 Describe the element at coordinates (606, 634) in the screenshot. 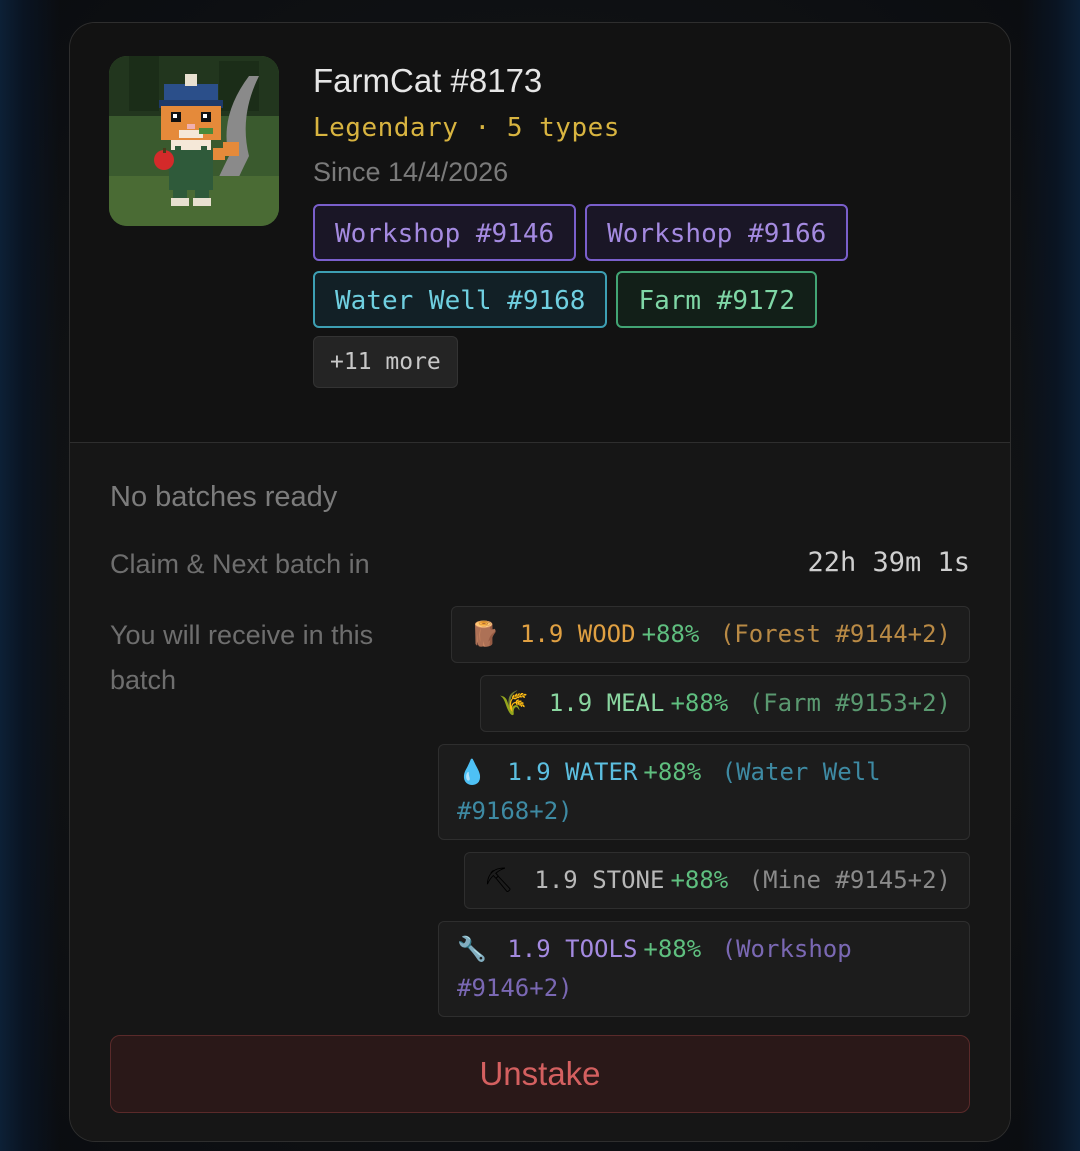

I see `reward-resource: WOOD` at that location.